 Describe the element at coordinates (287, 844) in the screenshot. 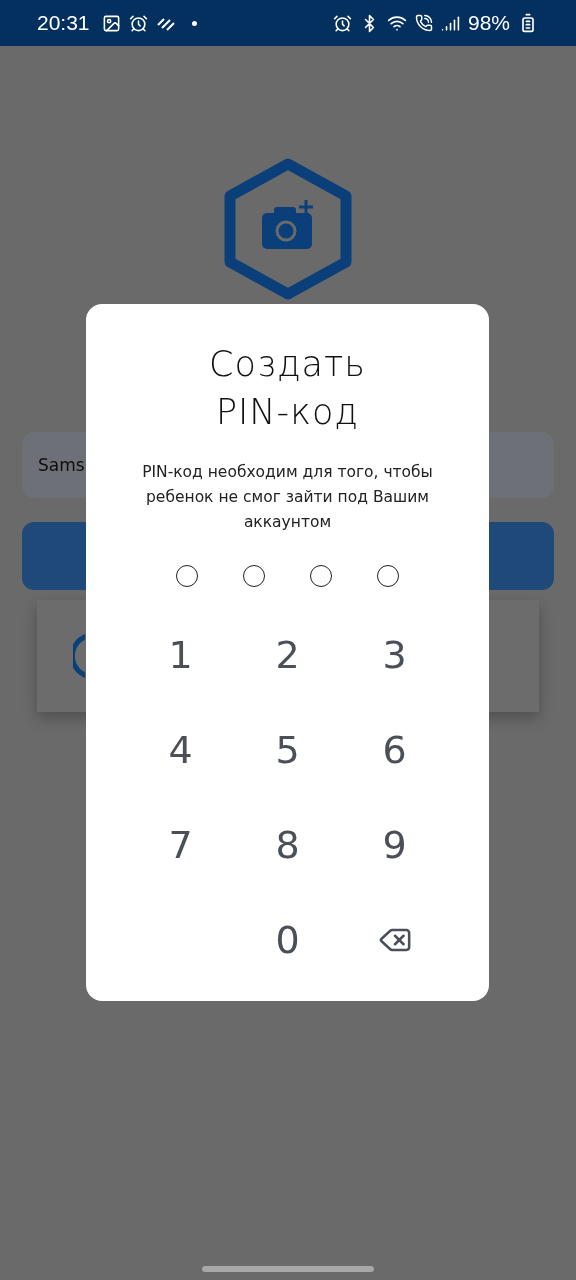

I see `digit-key: 8` at that location.